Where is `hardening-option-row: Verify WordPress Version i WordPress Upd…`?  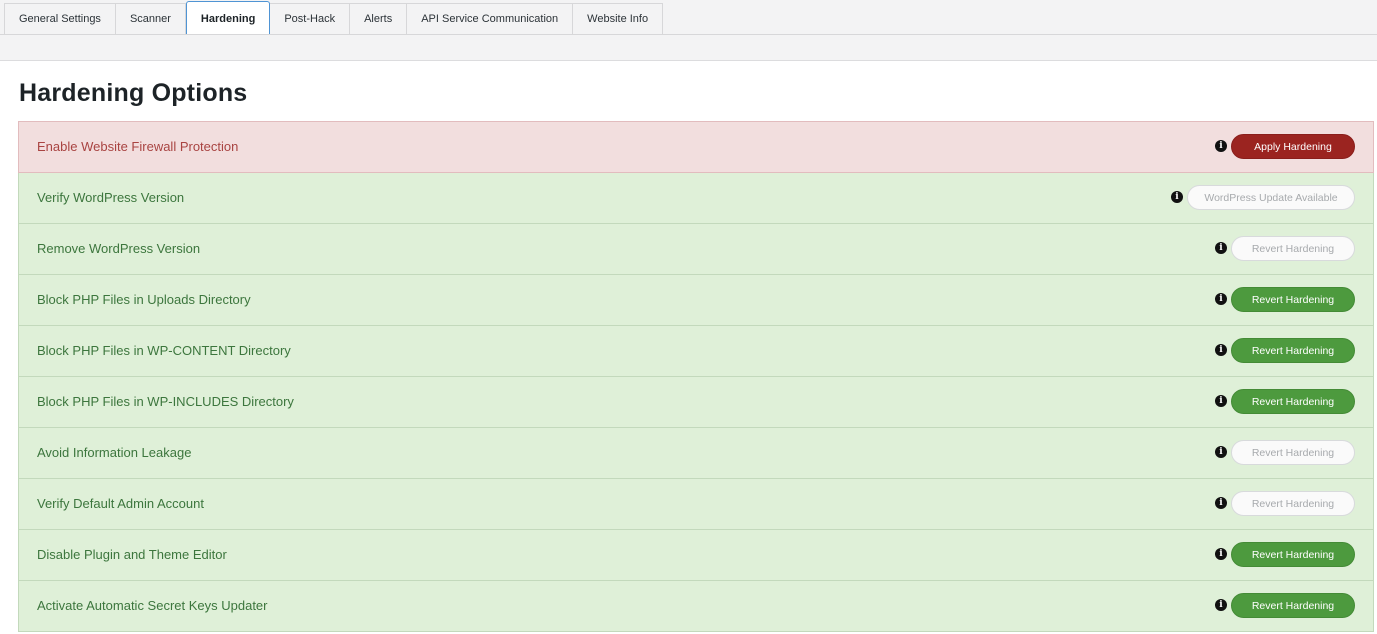
hardening-option-row: Verify WordPress Version i WordPress Upd… is located at coordinates (696, 198).